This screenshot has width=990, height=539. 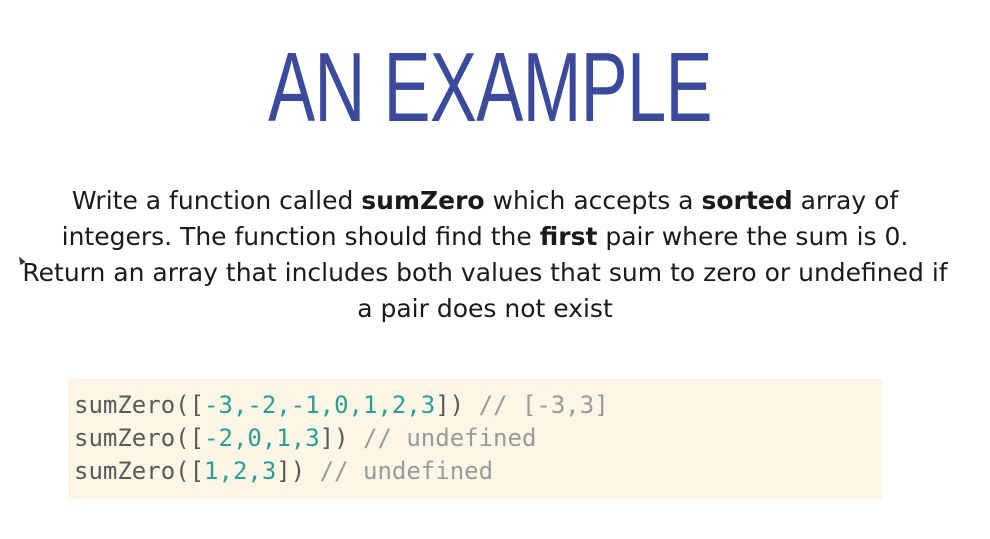 I want to click on desc-bold-sorted: sorted, so click(x=747, y=200).